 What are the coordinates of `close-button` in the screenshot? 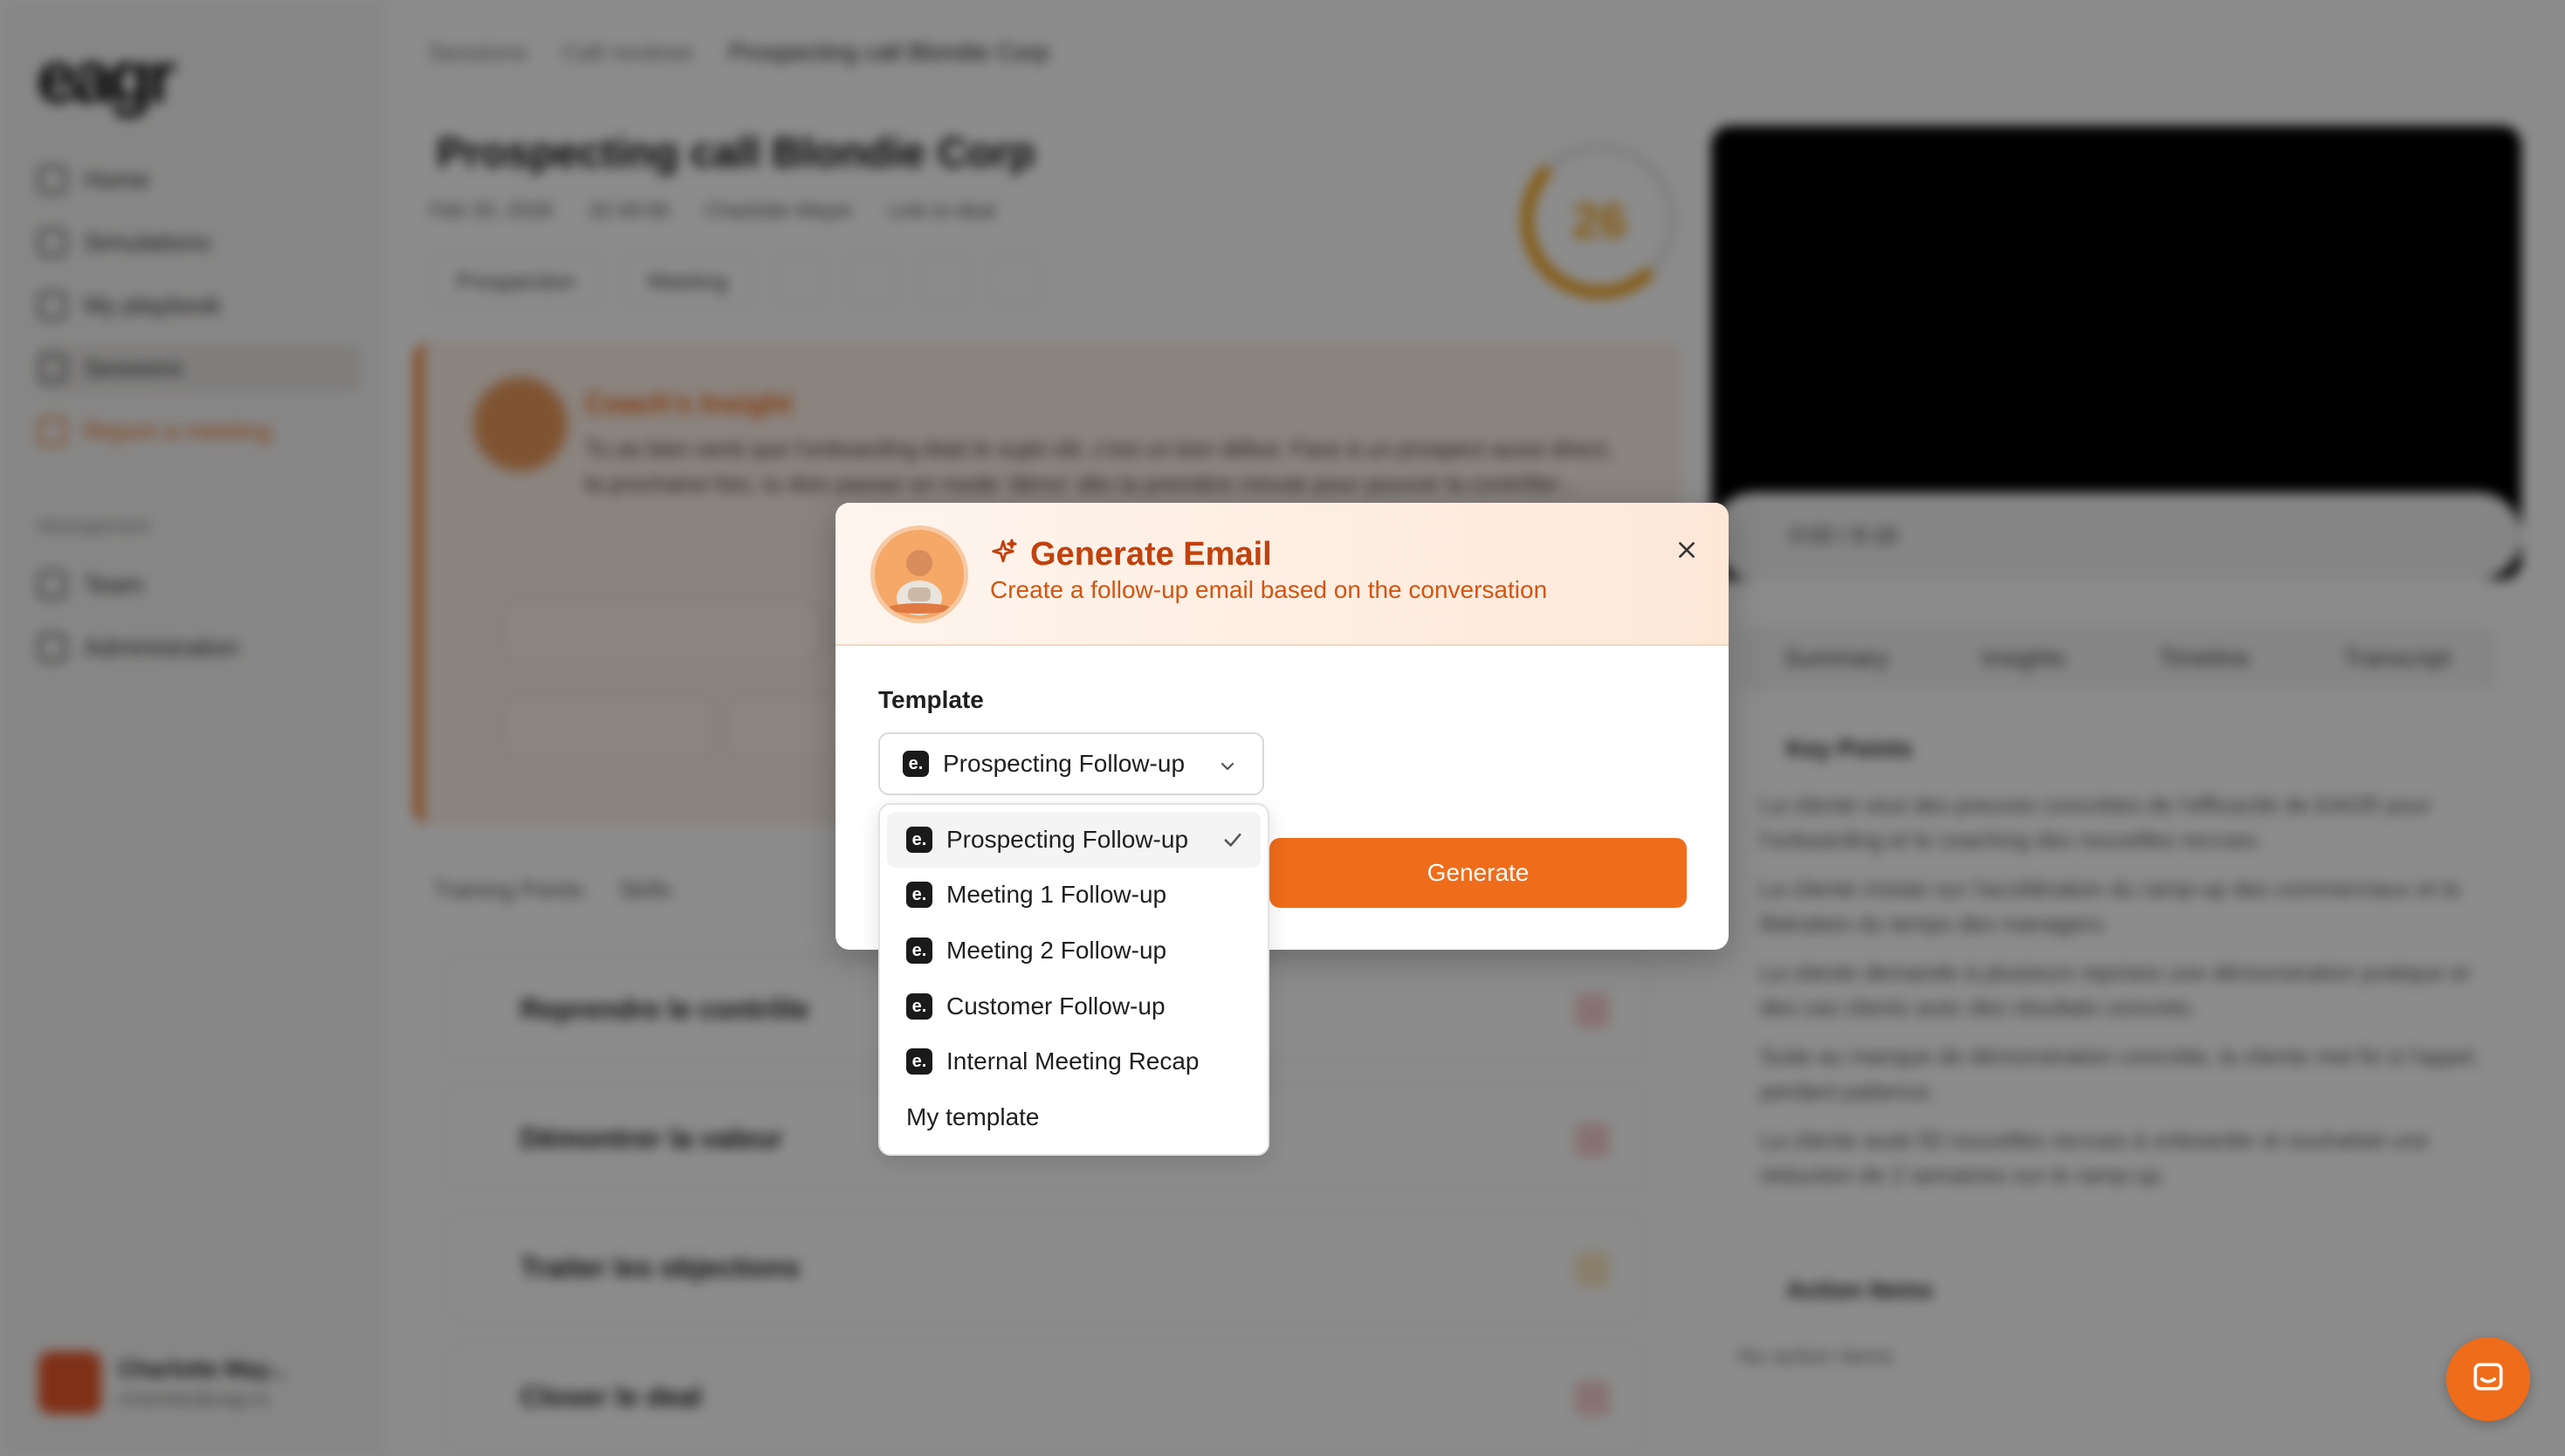 It's located at (1687, 551).